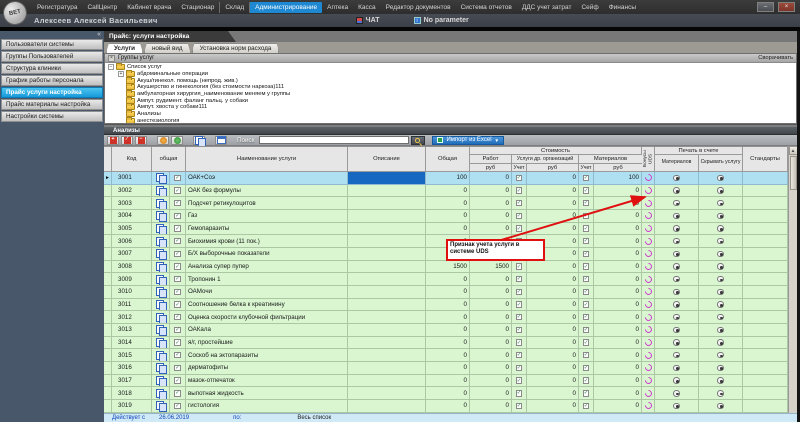  Describe the element at coordinates (648, 159) in the screenshot. I see `header-uds-bonus: Бонусы UDS` at that location.